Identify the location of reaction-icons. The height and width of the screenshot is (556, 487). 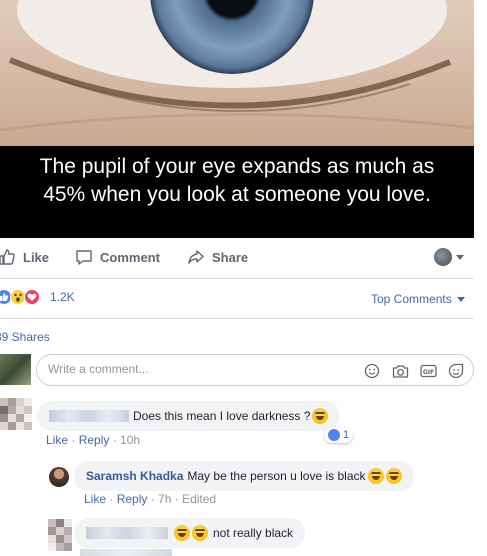
(20, 297).